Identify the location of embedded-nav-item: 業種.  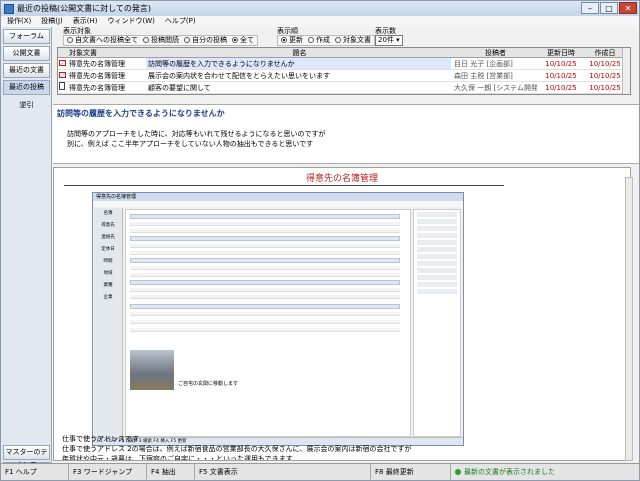
(108, 285).